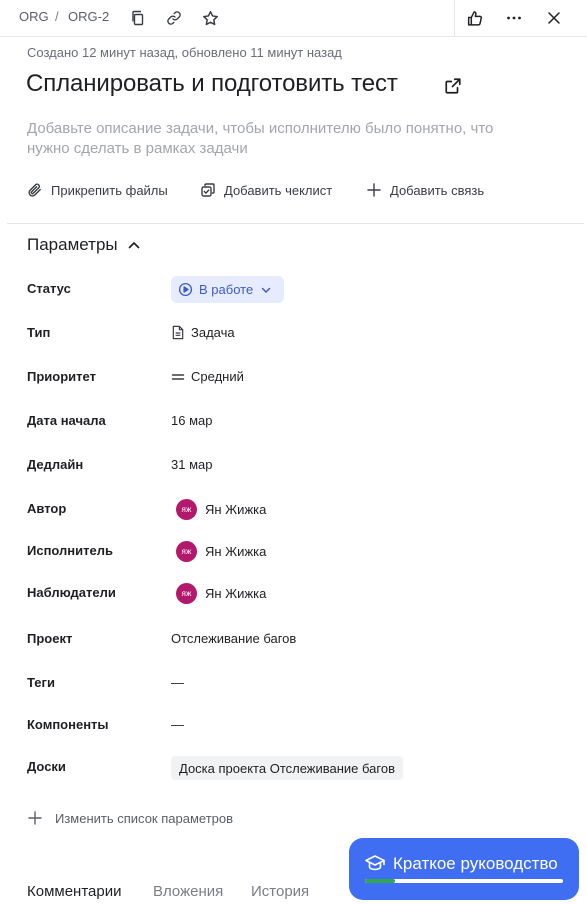 This screenshot has height=905, width=587. Describe the element at coordinates (236, 509) in the screenshot. I see `author-name: Ян Жижка` at that location.